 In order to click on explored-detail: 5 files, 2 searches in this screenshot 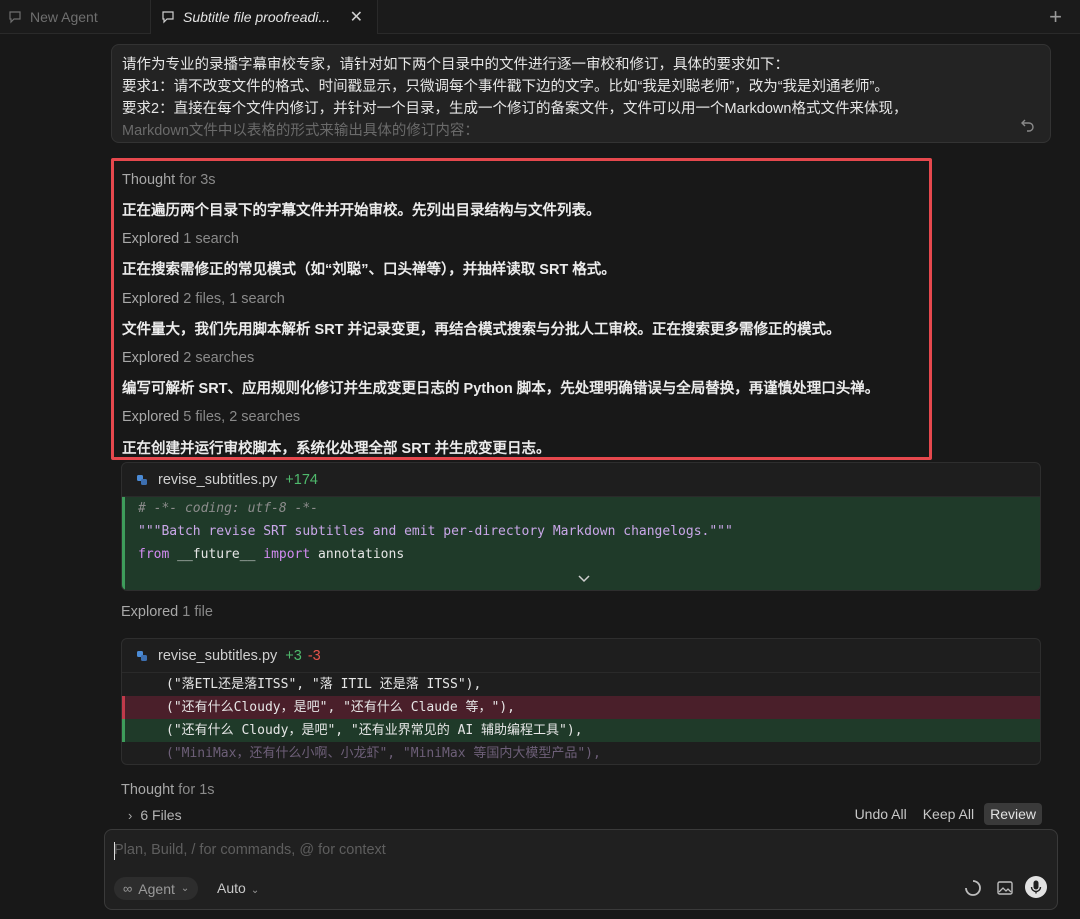, I will do `click(242, 417)`.